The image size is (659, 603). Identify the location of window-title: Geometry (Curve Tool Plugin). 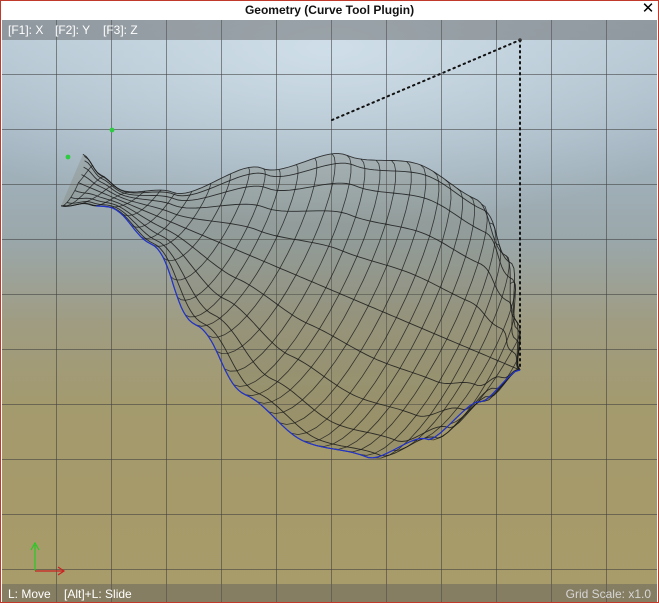
(329, 10).